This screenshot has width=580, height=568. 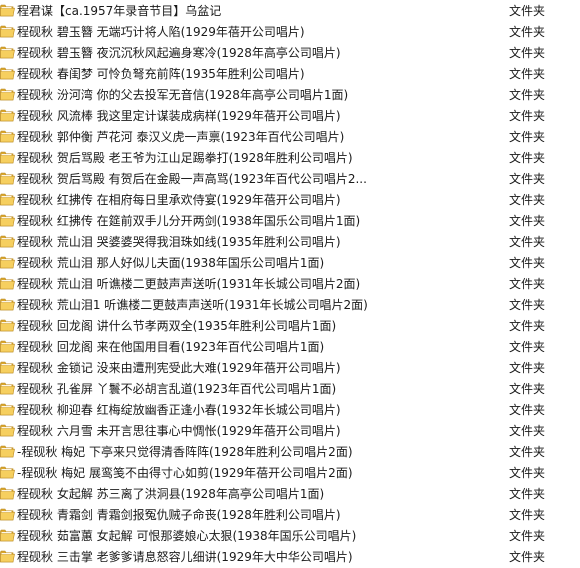 What do you see at coordinates (183, 95) in the screenshot?
I see `folder-name: 程砚秋 汾河湾 你的父去投军无音信(1928年高亭公司唱片1面)` at bounding box center [183, 95].